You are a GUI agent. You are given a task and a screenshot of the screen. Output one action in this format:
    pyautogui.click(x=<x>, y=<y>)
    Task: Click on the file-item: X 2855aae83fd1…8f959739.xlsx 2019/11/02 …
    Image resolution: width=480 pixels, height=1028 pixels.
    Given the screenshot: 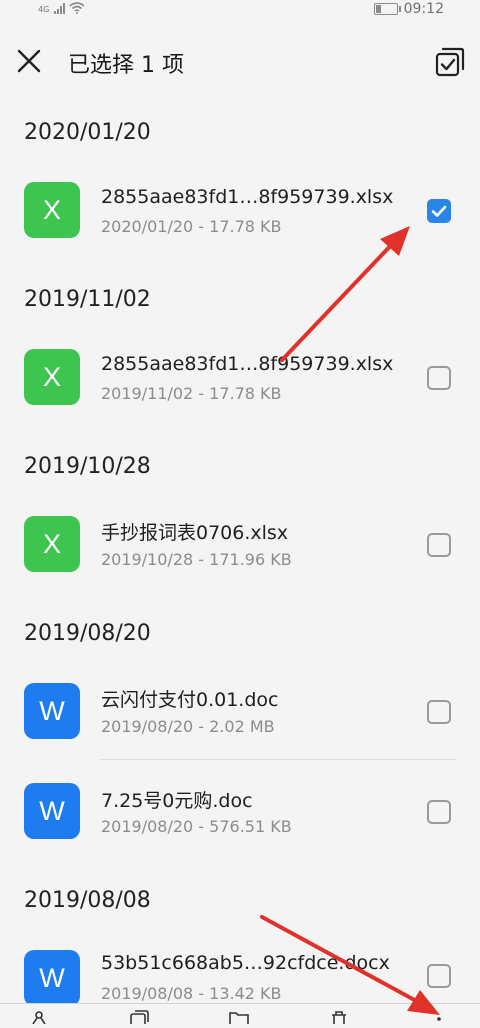 What is the action you would take?
    pyautogui.click(x=240, y=377)
    